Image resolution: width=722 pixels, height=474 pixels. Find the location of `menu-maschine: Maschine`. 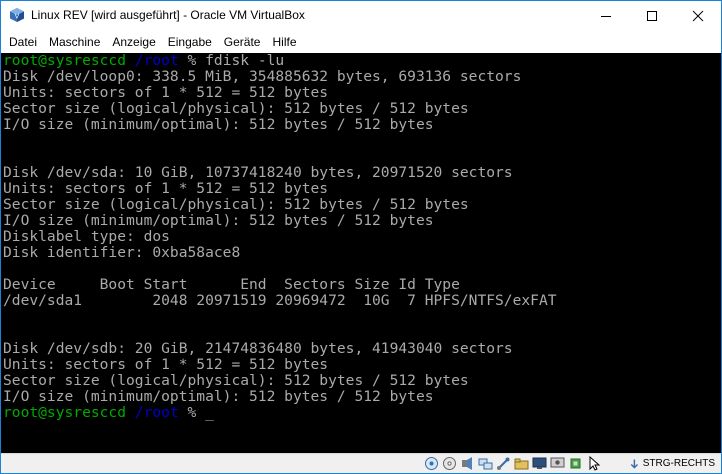

menu-maschine: Maschine is located at coordinates (74, 42).